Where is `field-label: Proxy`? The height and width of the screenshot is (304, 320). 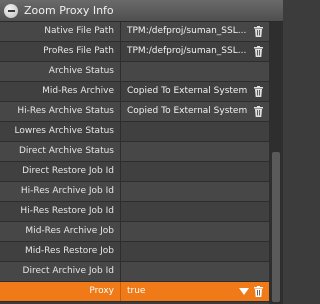 field-label: Proxy is located at coordinates (60, 291).